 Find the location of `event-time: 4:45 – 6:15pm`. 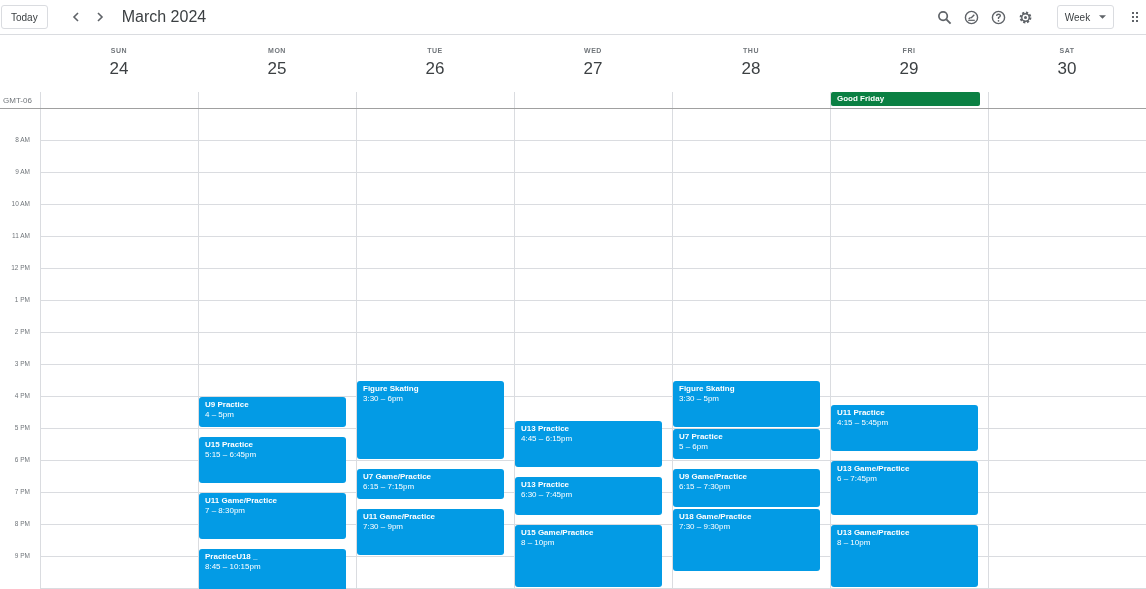

event-time: 4:45 – 6:15pm is located at coordinates (547, 439).